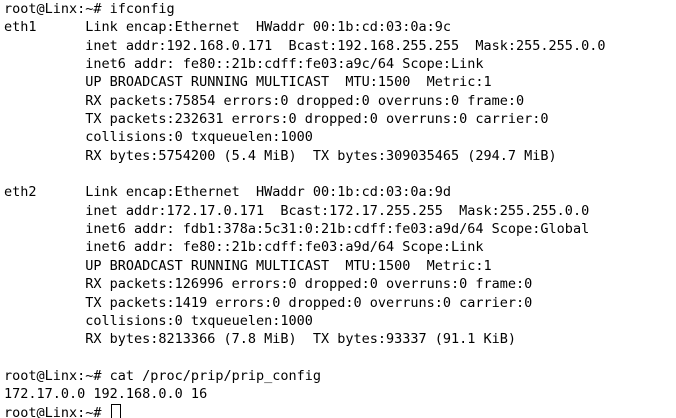 This screenshot has width=676, height=418. I want to click on output-line: 172.17.0.0 192.168.0.0 16, so click(106, 394).